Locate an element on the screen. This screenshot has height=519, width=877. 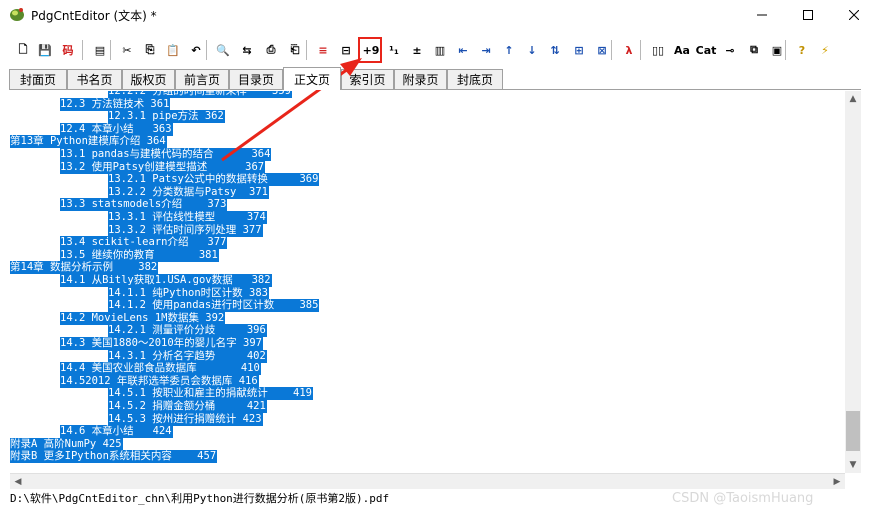
toc-line: 14.1 从Bitly获取1.USA.gov数据 382 is located at coordinates (166, 280).